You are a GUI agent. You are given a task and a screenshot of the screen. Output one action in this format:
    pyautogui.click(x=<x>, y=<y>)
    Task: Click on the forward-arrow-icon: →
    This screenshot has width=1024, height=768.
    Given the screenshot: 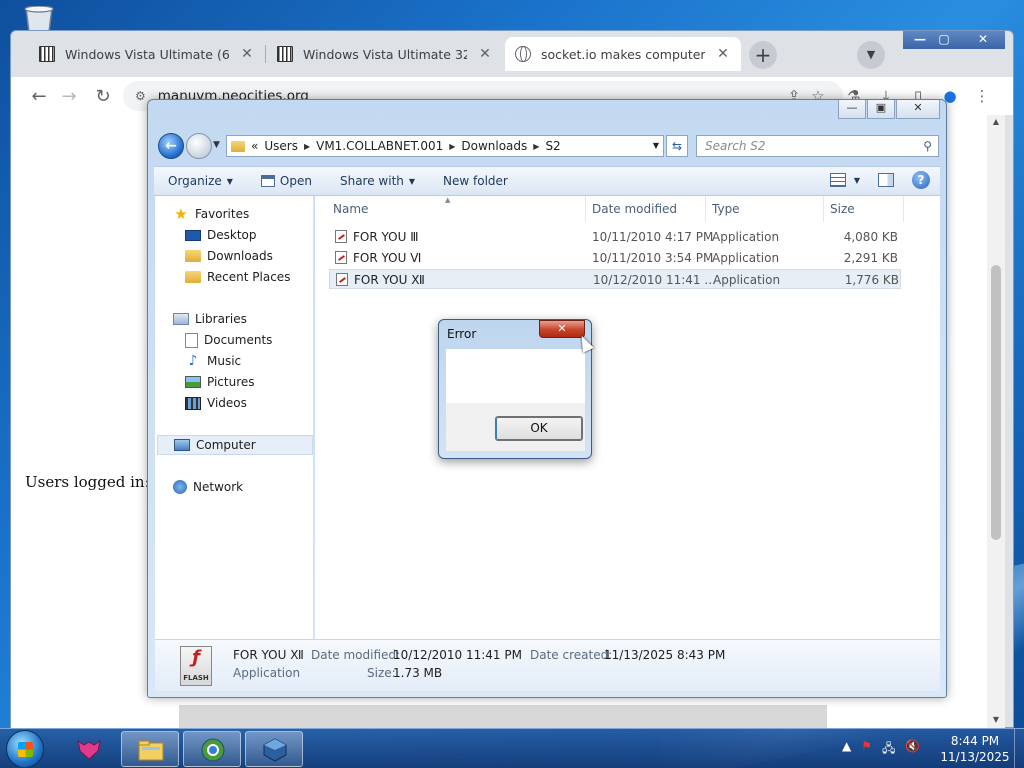 What is the action you would take?
    pyautogui.click(x=69, y=97)
    